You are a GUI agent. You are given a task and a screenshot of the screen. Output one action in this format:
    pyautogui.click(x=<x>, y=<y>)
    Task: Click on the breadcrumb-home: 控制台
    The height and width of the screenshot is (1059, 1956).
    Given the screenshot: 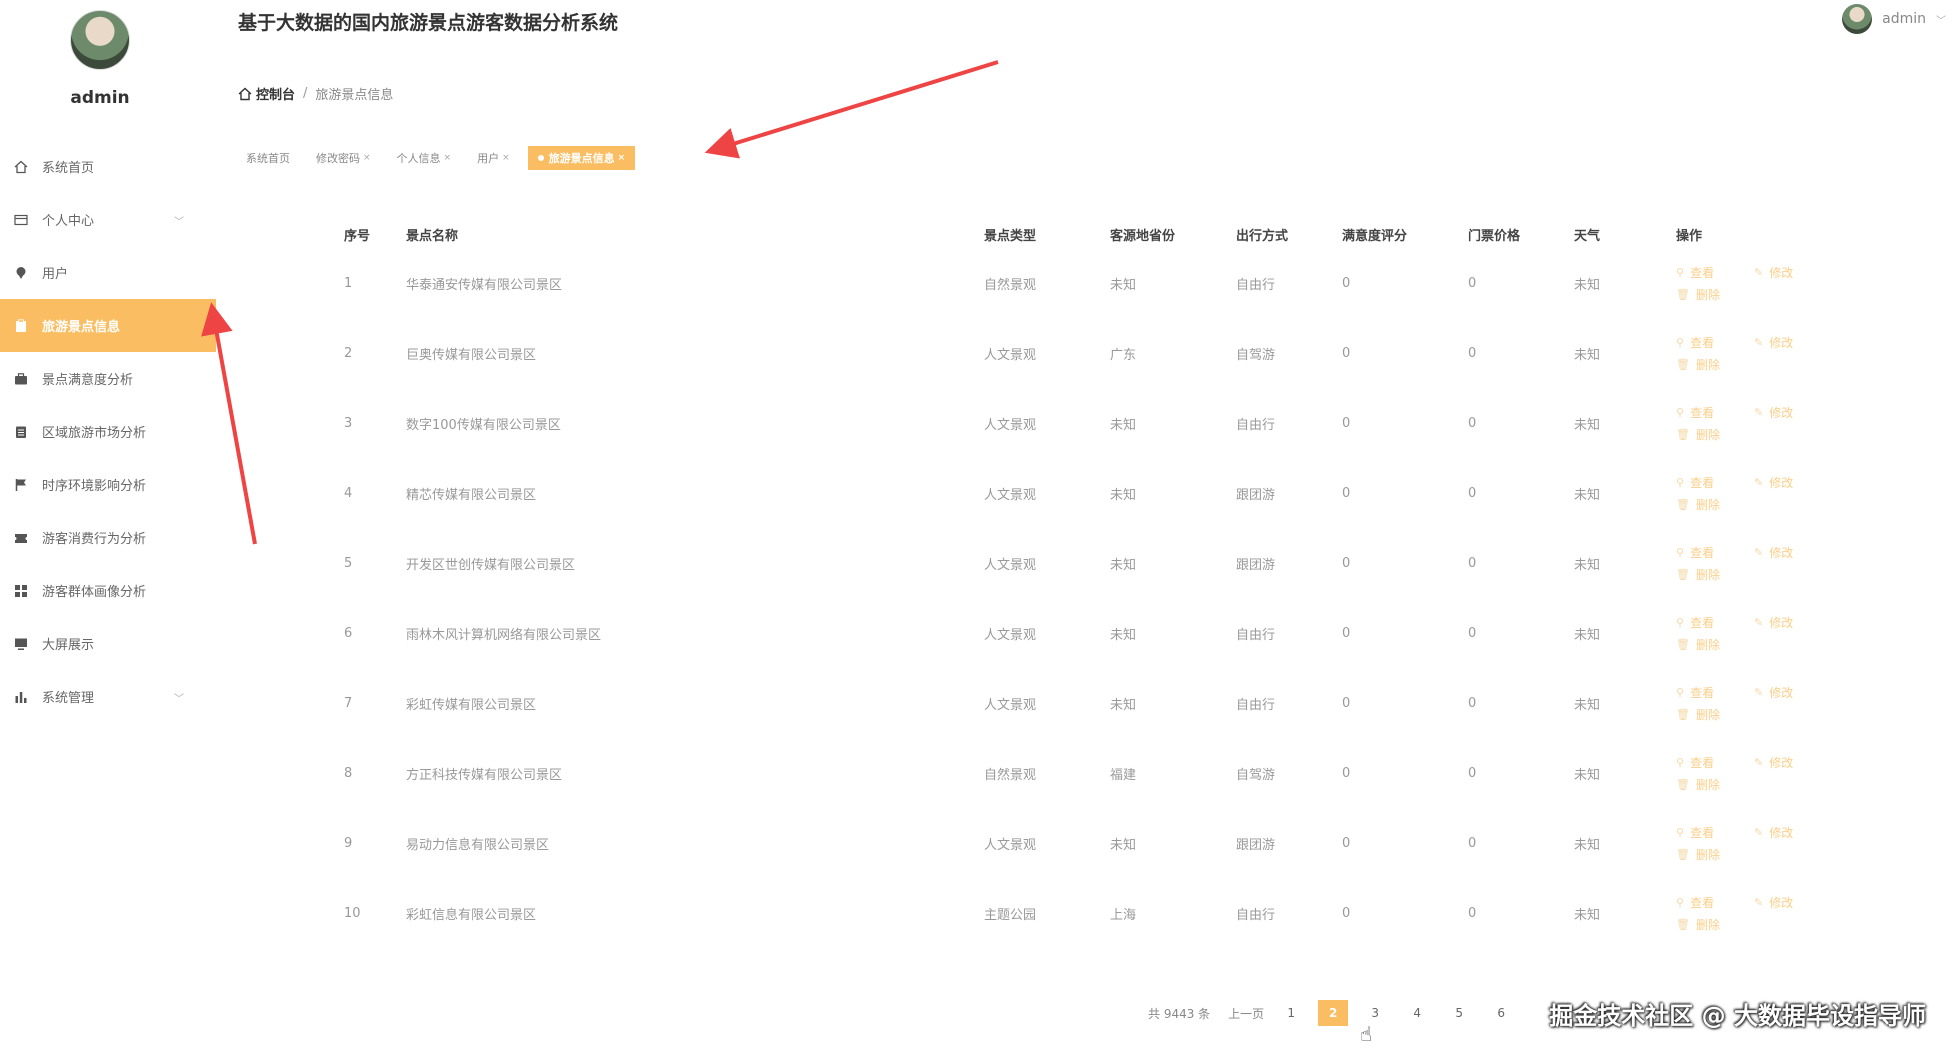 What is the action you would take?
    pyautogui.click(x=266, y=93)
    